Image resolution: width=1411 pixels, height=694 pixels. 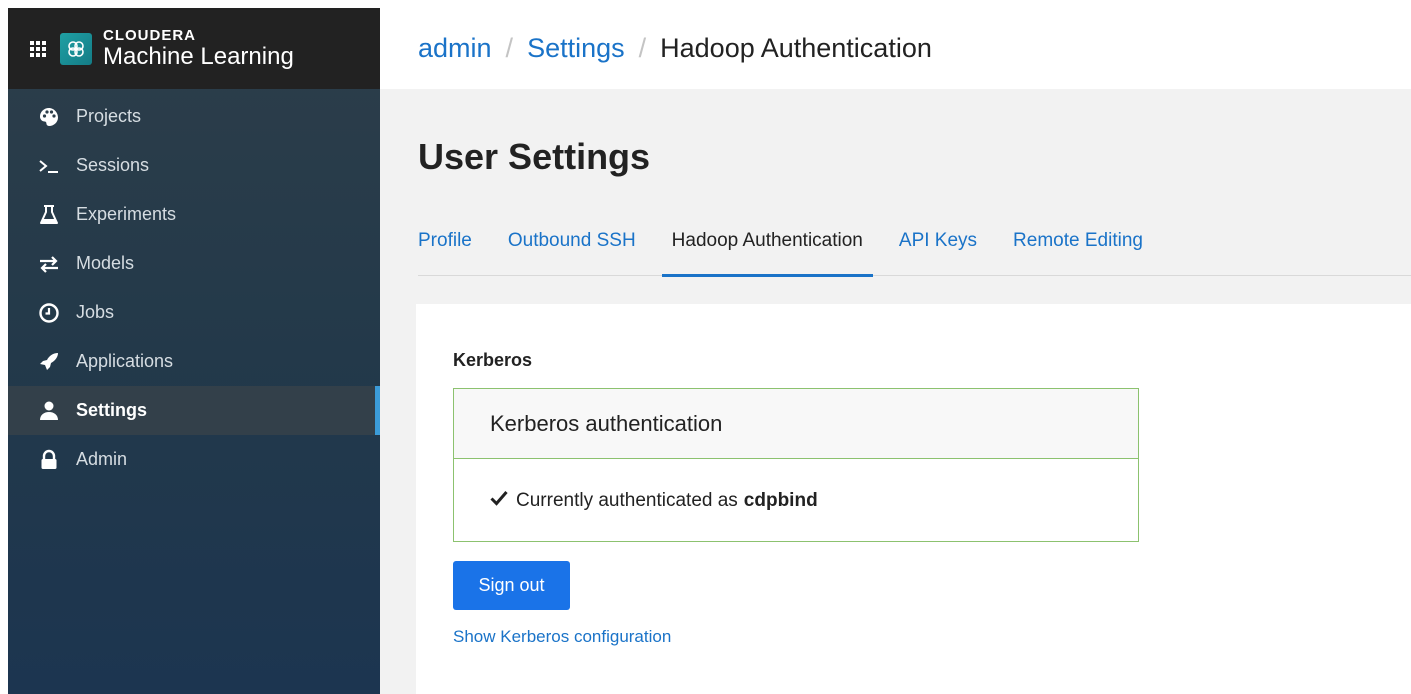 What do you see at coordinates (49, 362) in the screenshot?
I see `rocket-icon` at bounding box center [49, 362].